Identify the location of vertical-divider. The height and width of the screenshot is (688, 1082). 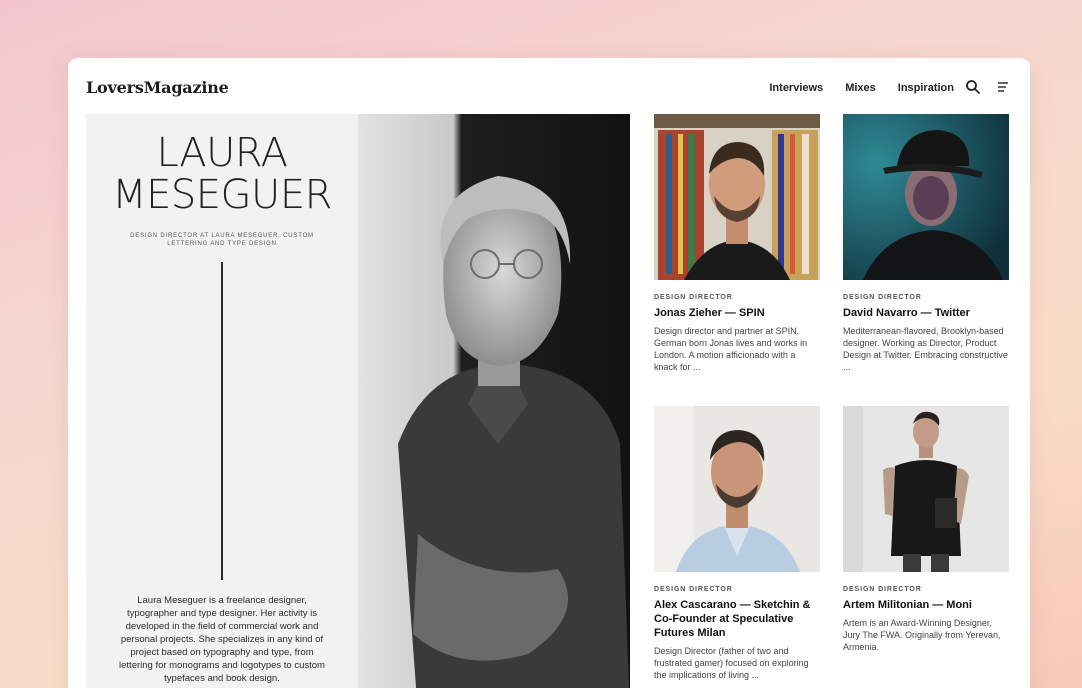
(222, 421).